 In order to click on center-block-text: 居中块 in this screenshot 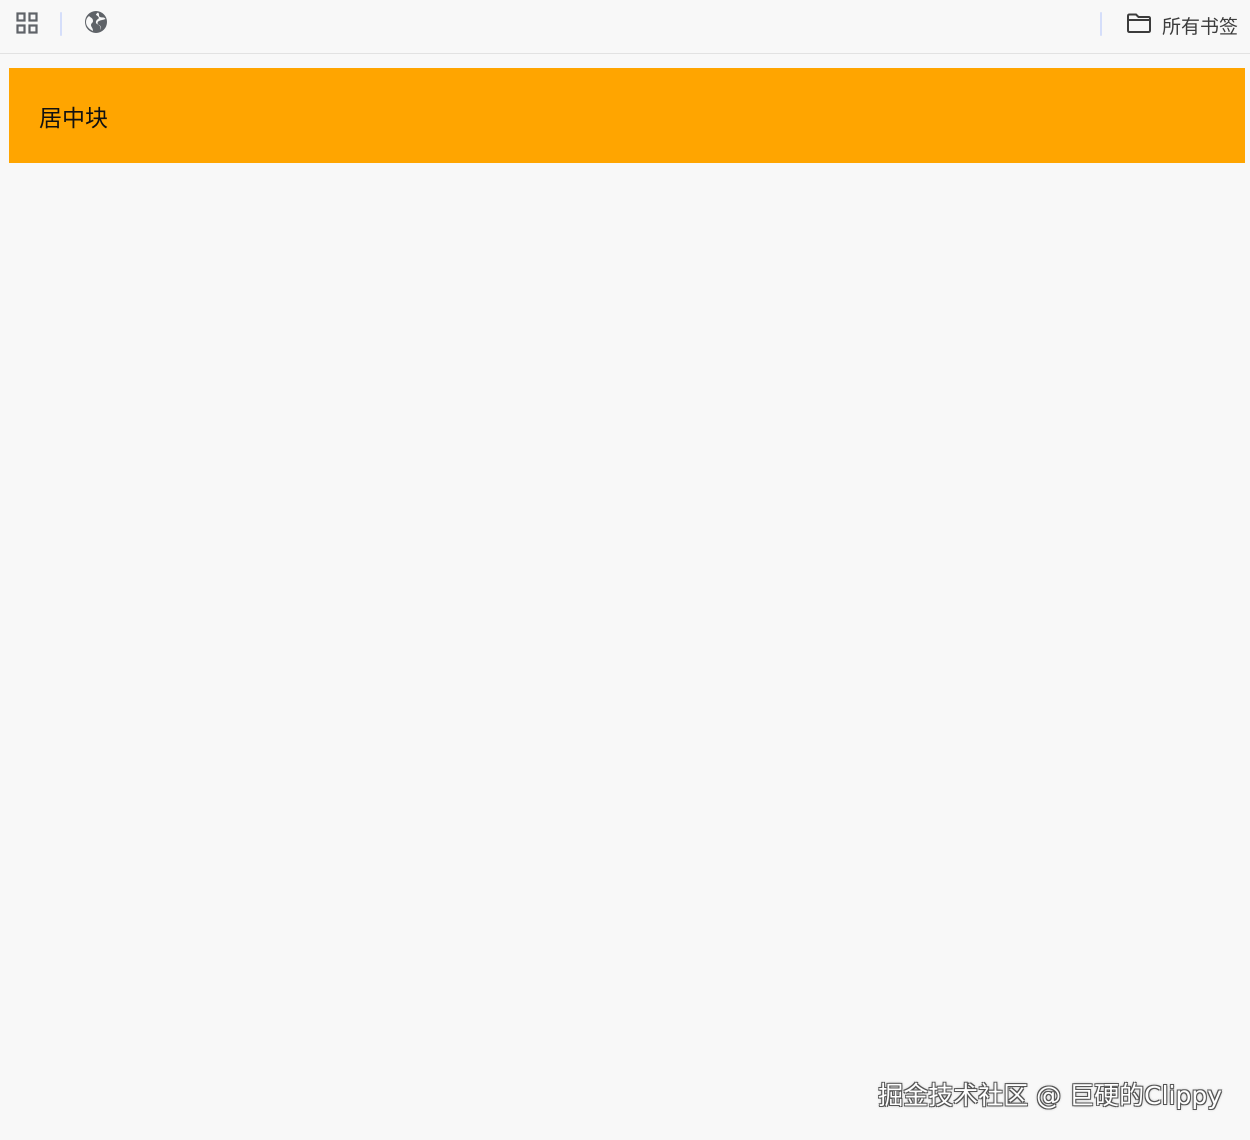, I will do `click(73, 118)`.